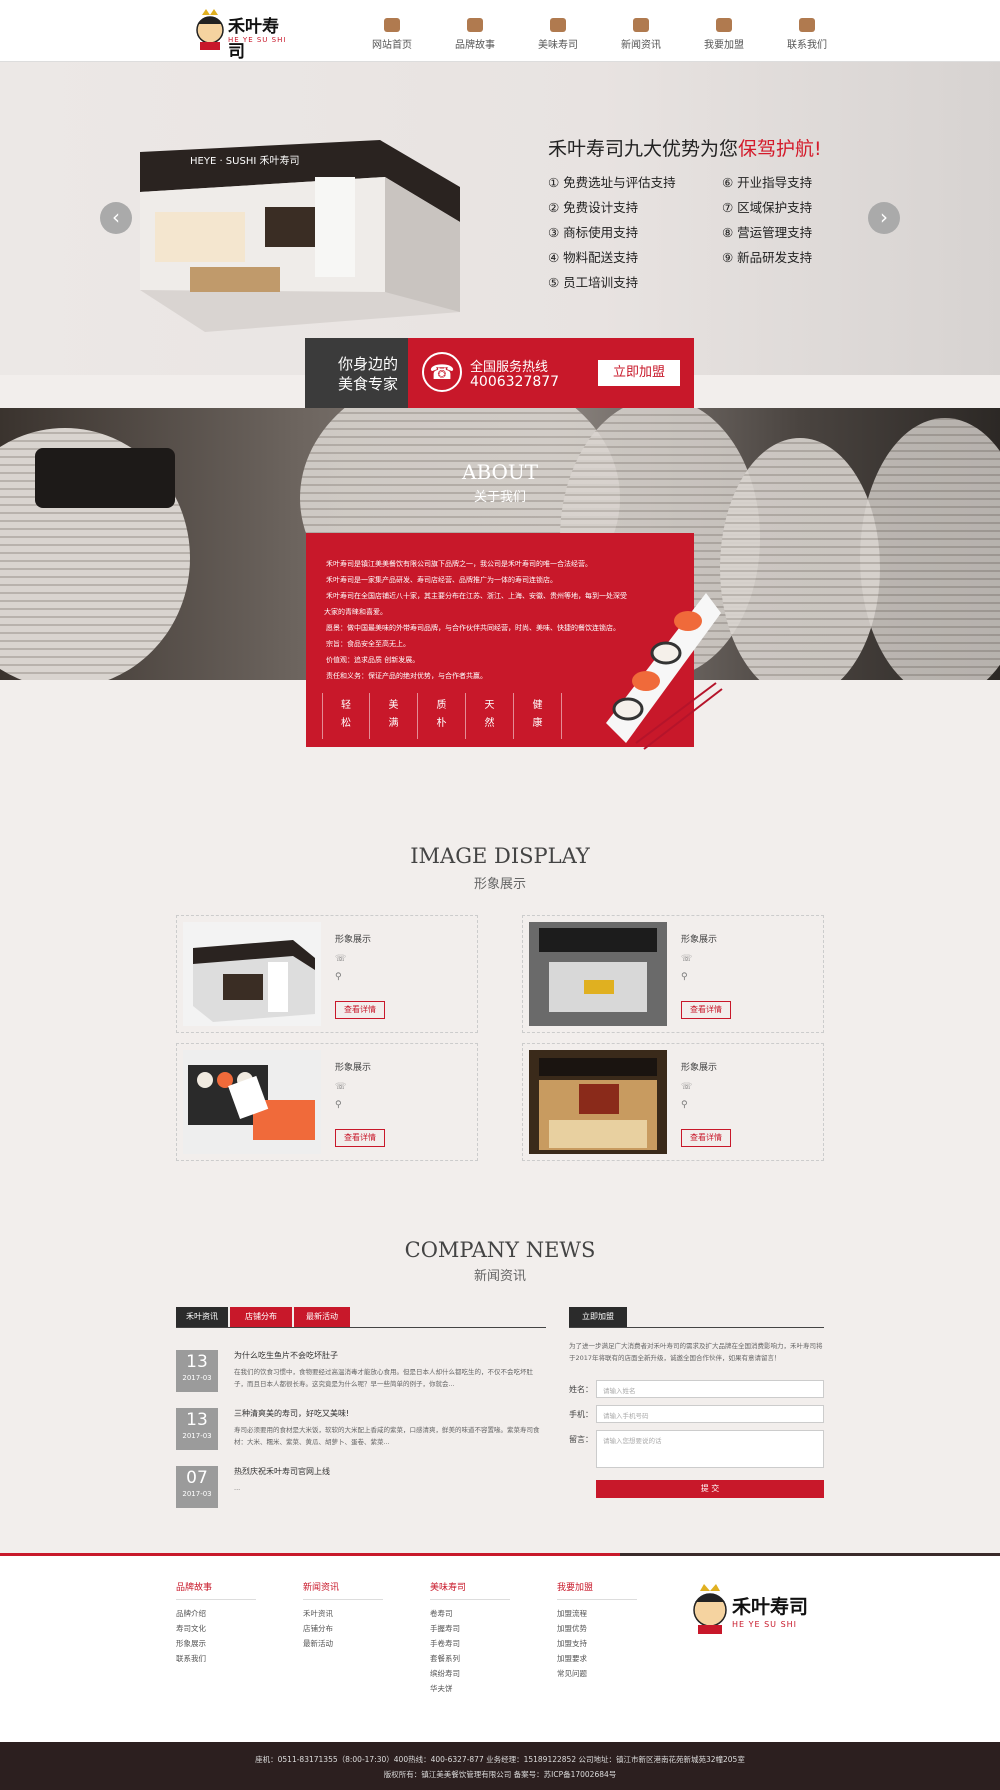 The image size is (1000, 1790). I want to click on hotline-label: 全国服务热线, so click(509, 367).